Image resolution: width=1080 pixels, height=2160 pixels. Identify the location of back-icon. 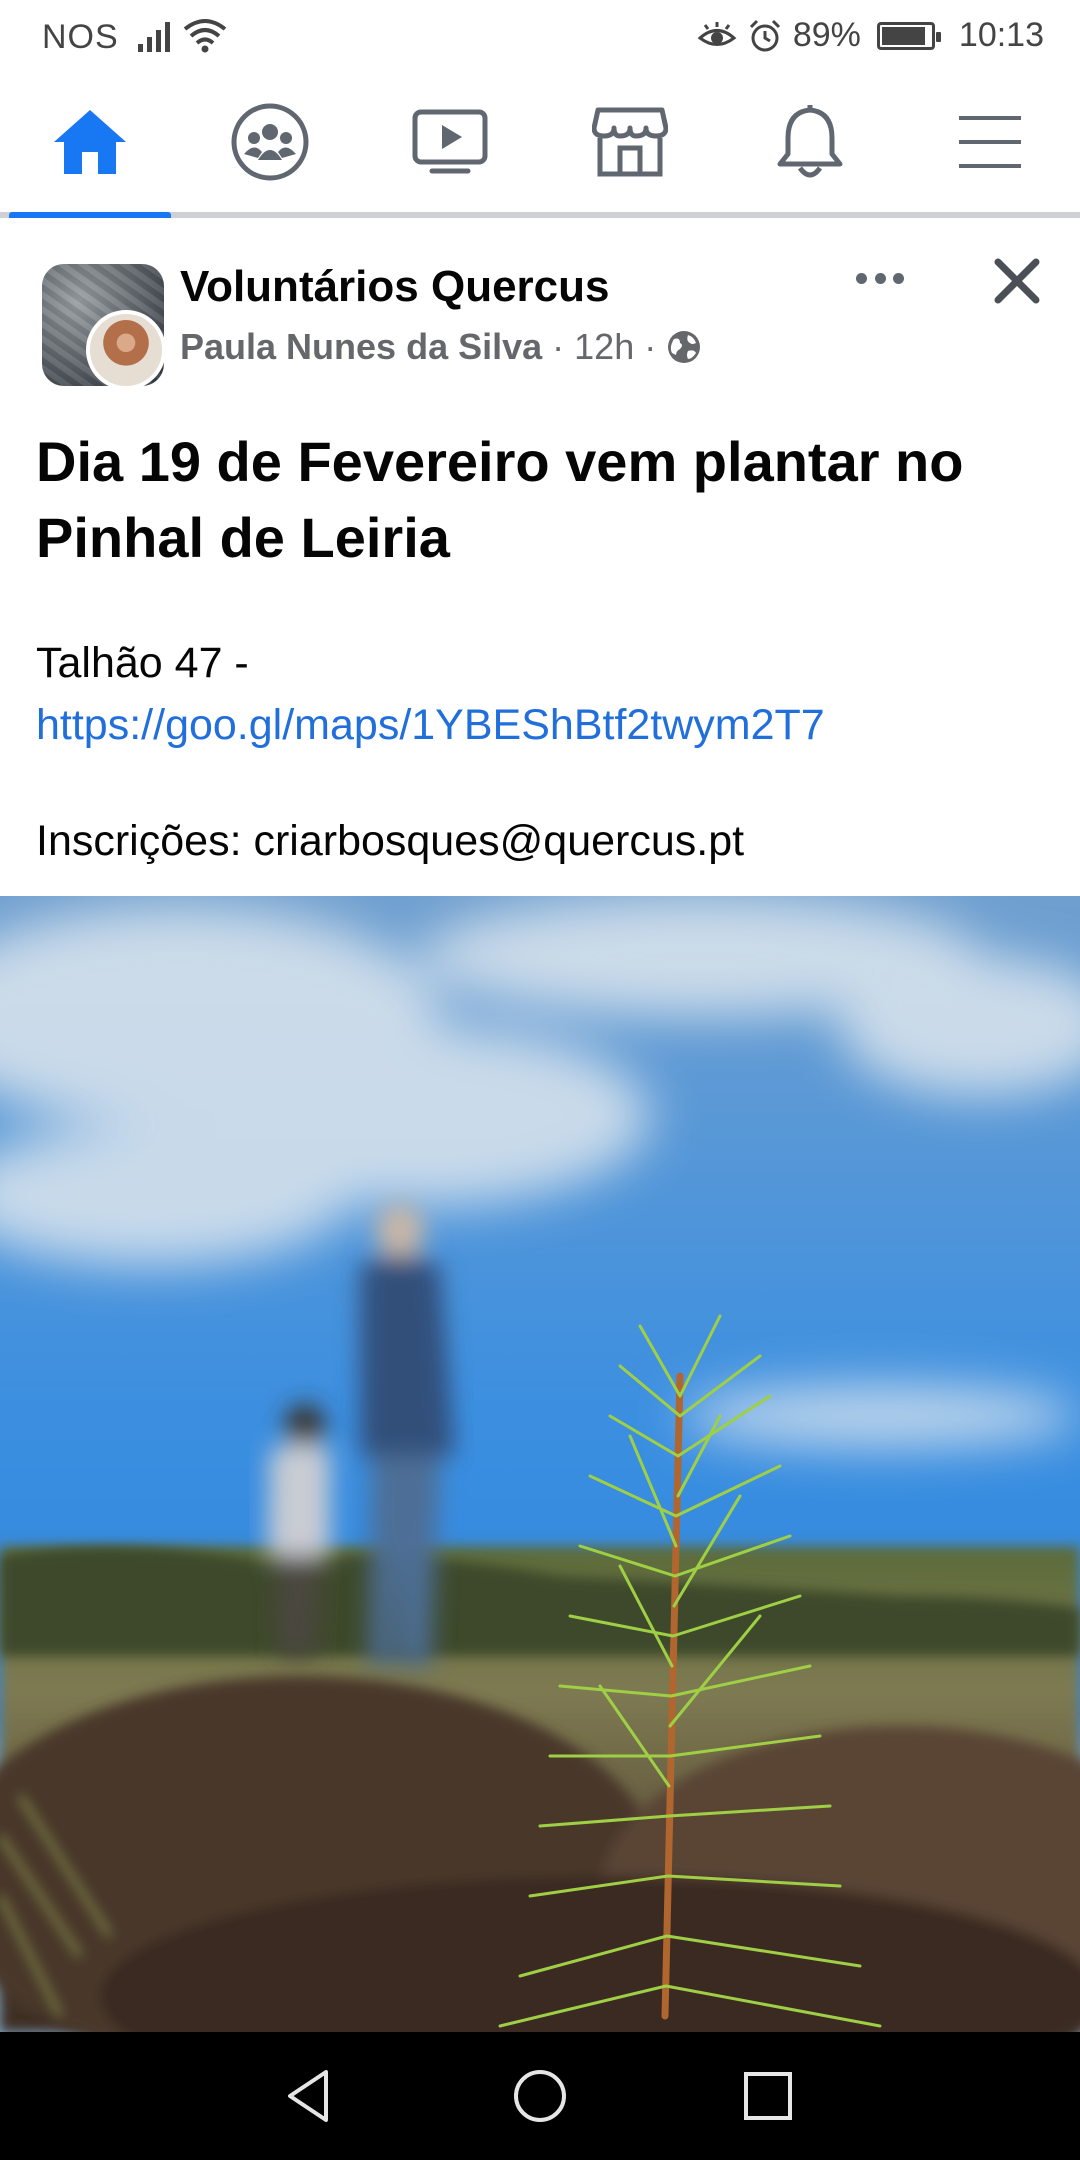
(310, 2096).